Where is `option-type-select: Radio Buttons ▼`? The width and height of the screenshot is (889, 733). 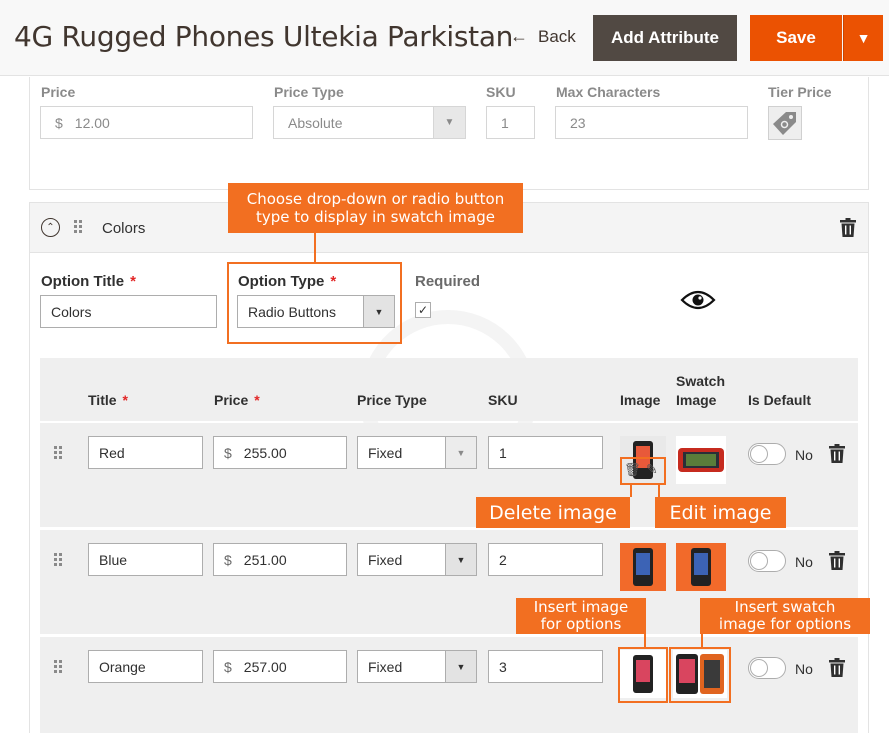
option-type-select: Radio Buttons ▼ is located at coordinates (316, 311).